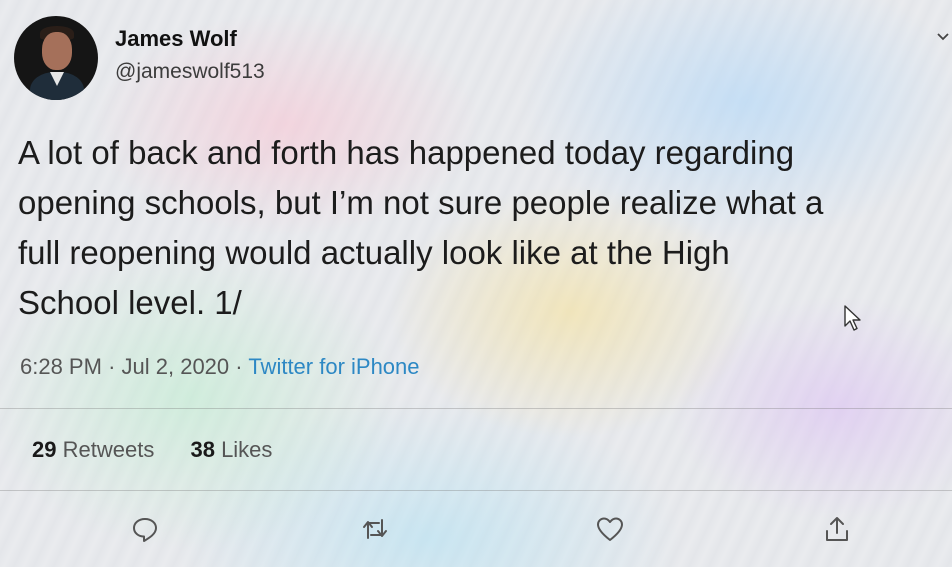  Describe the element at coordinates (247, 449) in the screenshot. I see `likes-label: Likes` at that location.